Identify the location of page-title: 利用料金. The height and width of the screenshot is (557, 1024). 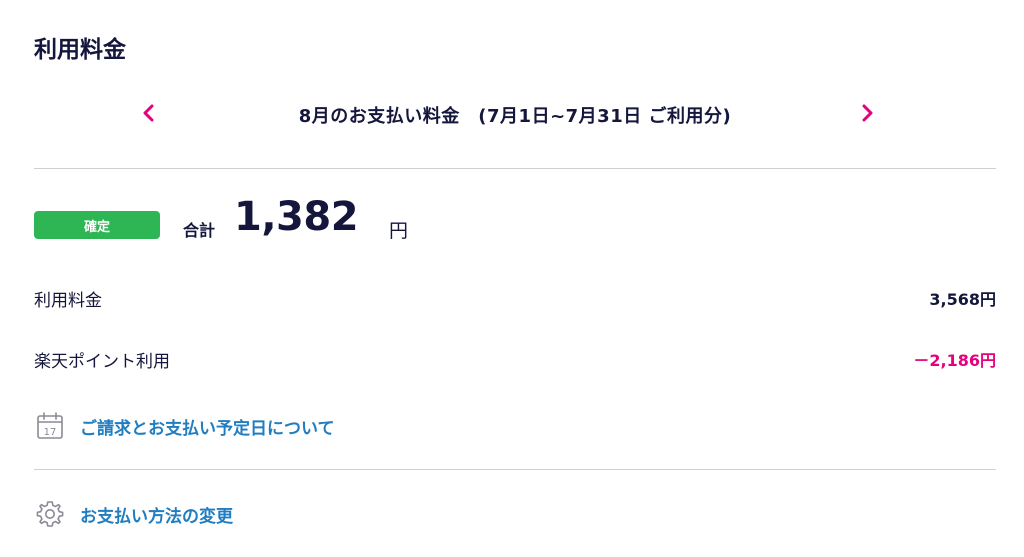
(80, 50).